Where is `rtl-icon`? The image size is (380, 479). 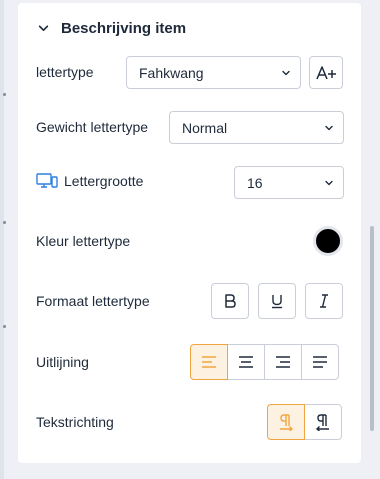
rtl-icon is located at coordinates (322, 422).